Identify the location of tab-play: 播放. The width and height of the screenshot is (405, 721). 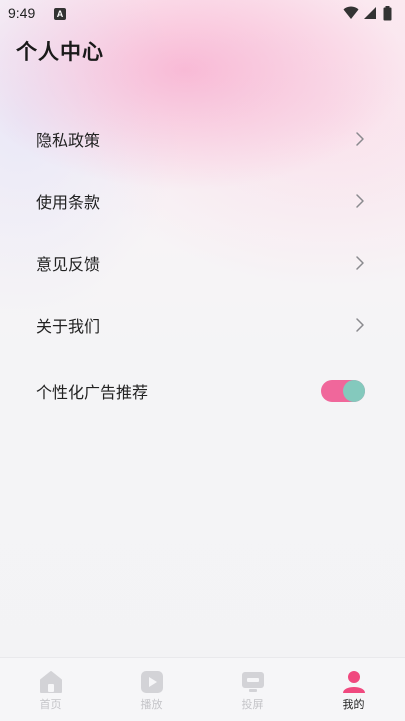
(151, 689).